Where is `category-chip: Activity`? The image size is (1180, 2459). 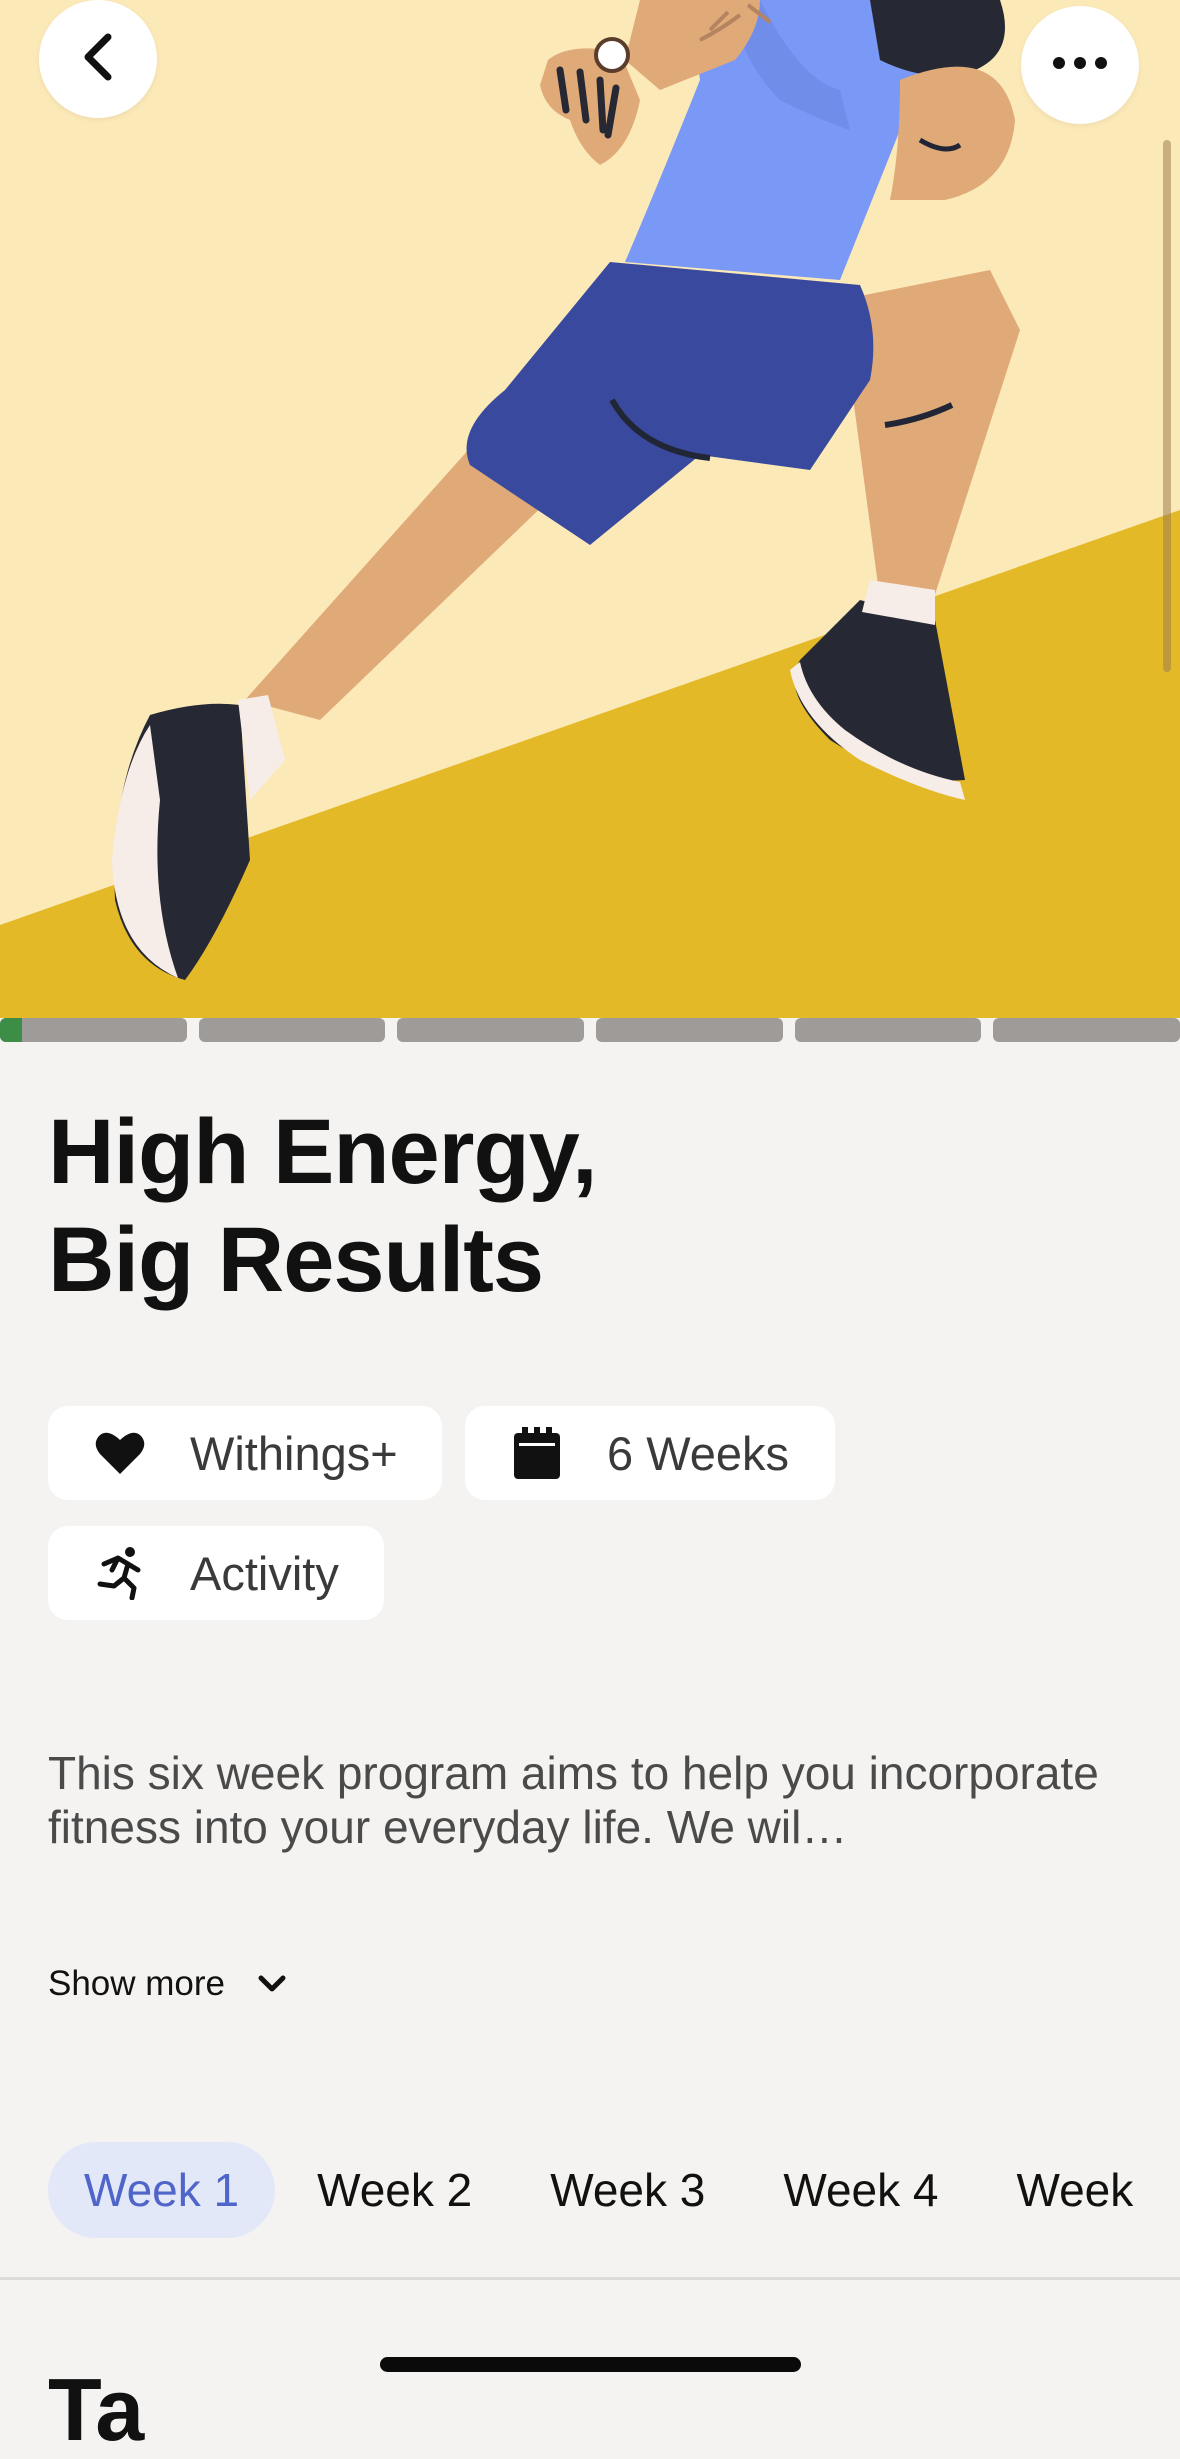
category-chip: Activity is located at coordinates (216, 1573).